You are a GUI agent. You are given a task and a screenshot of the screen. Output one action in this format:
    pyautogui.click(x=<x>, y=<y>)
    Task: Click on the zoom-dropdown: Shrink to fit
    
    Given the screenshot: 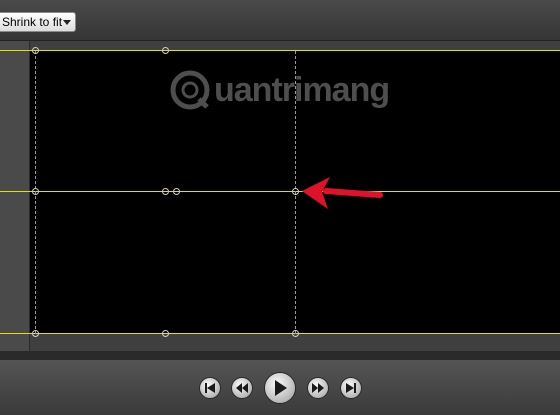 What is the action you would take?
    pyautogui.click(x=38, y=22)
    